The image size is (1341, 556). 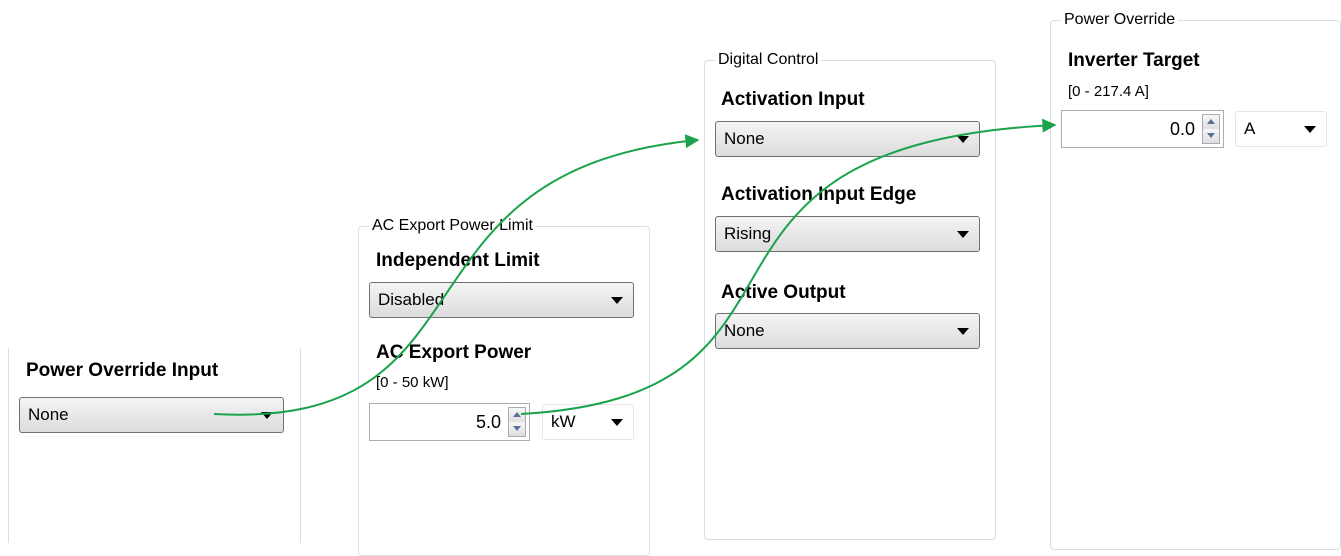 I want to click on independent-limit-label: Independent Limit, so click(x=458, y=260).